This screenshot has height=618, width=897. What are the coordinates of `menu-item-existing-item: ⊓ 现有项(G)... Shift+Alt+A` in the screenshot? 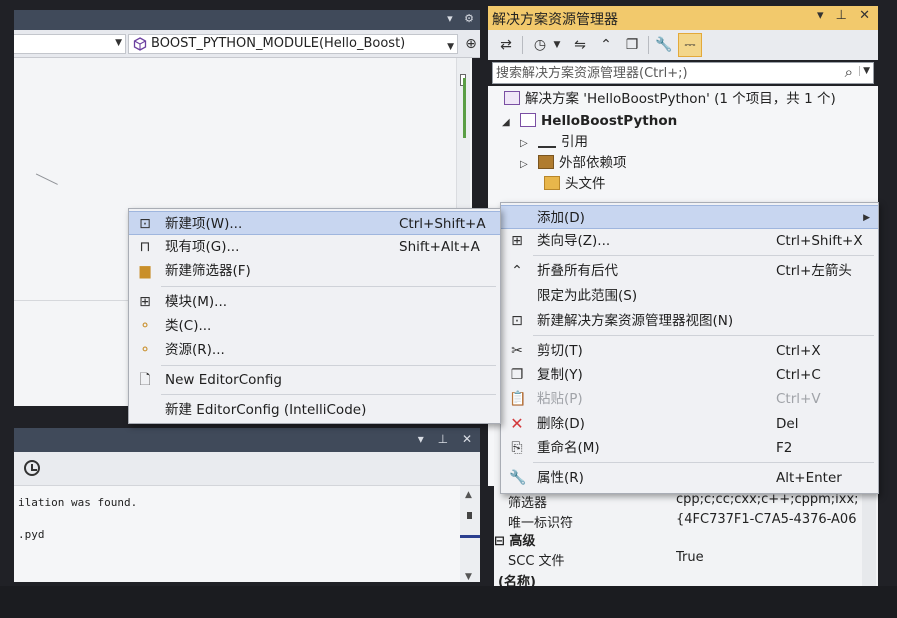 It's located at (314, 247).